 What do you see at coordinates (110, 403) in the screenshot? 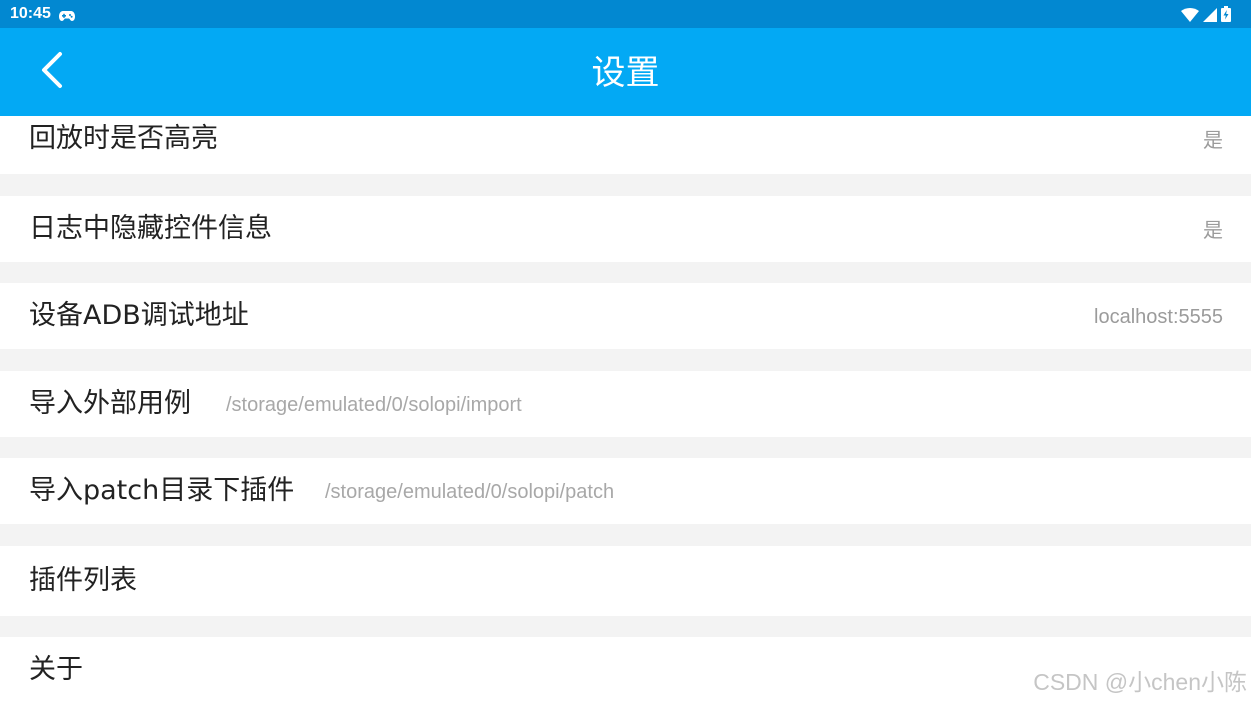
I see `setting-label: 导入外部用例` at bounding box center [110, 403].